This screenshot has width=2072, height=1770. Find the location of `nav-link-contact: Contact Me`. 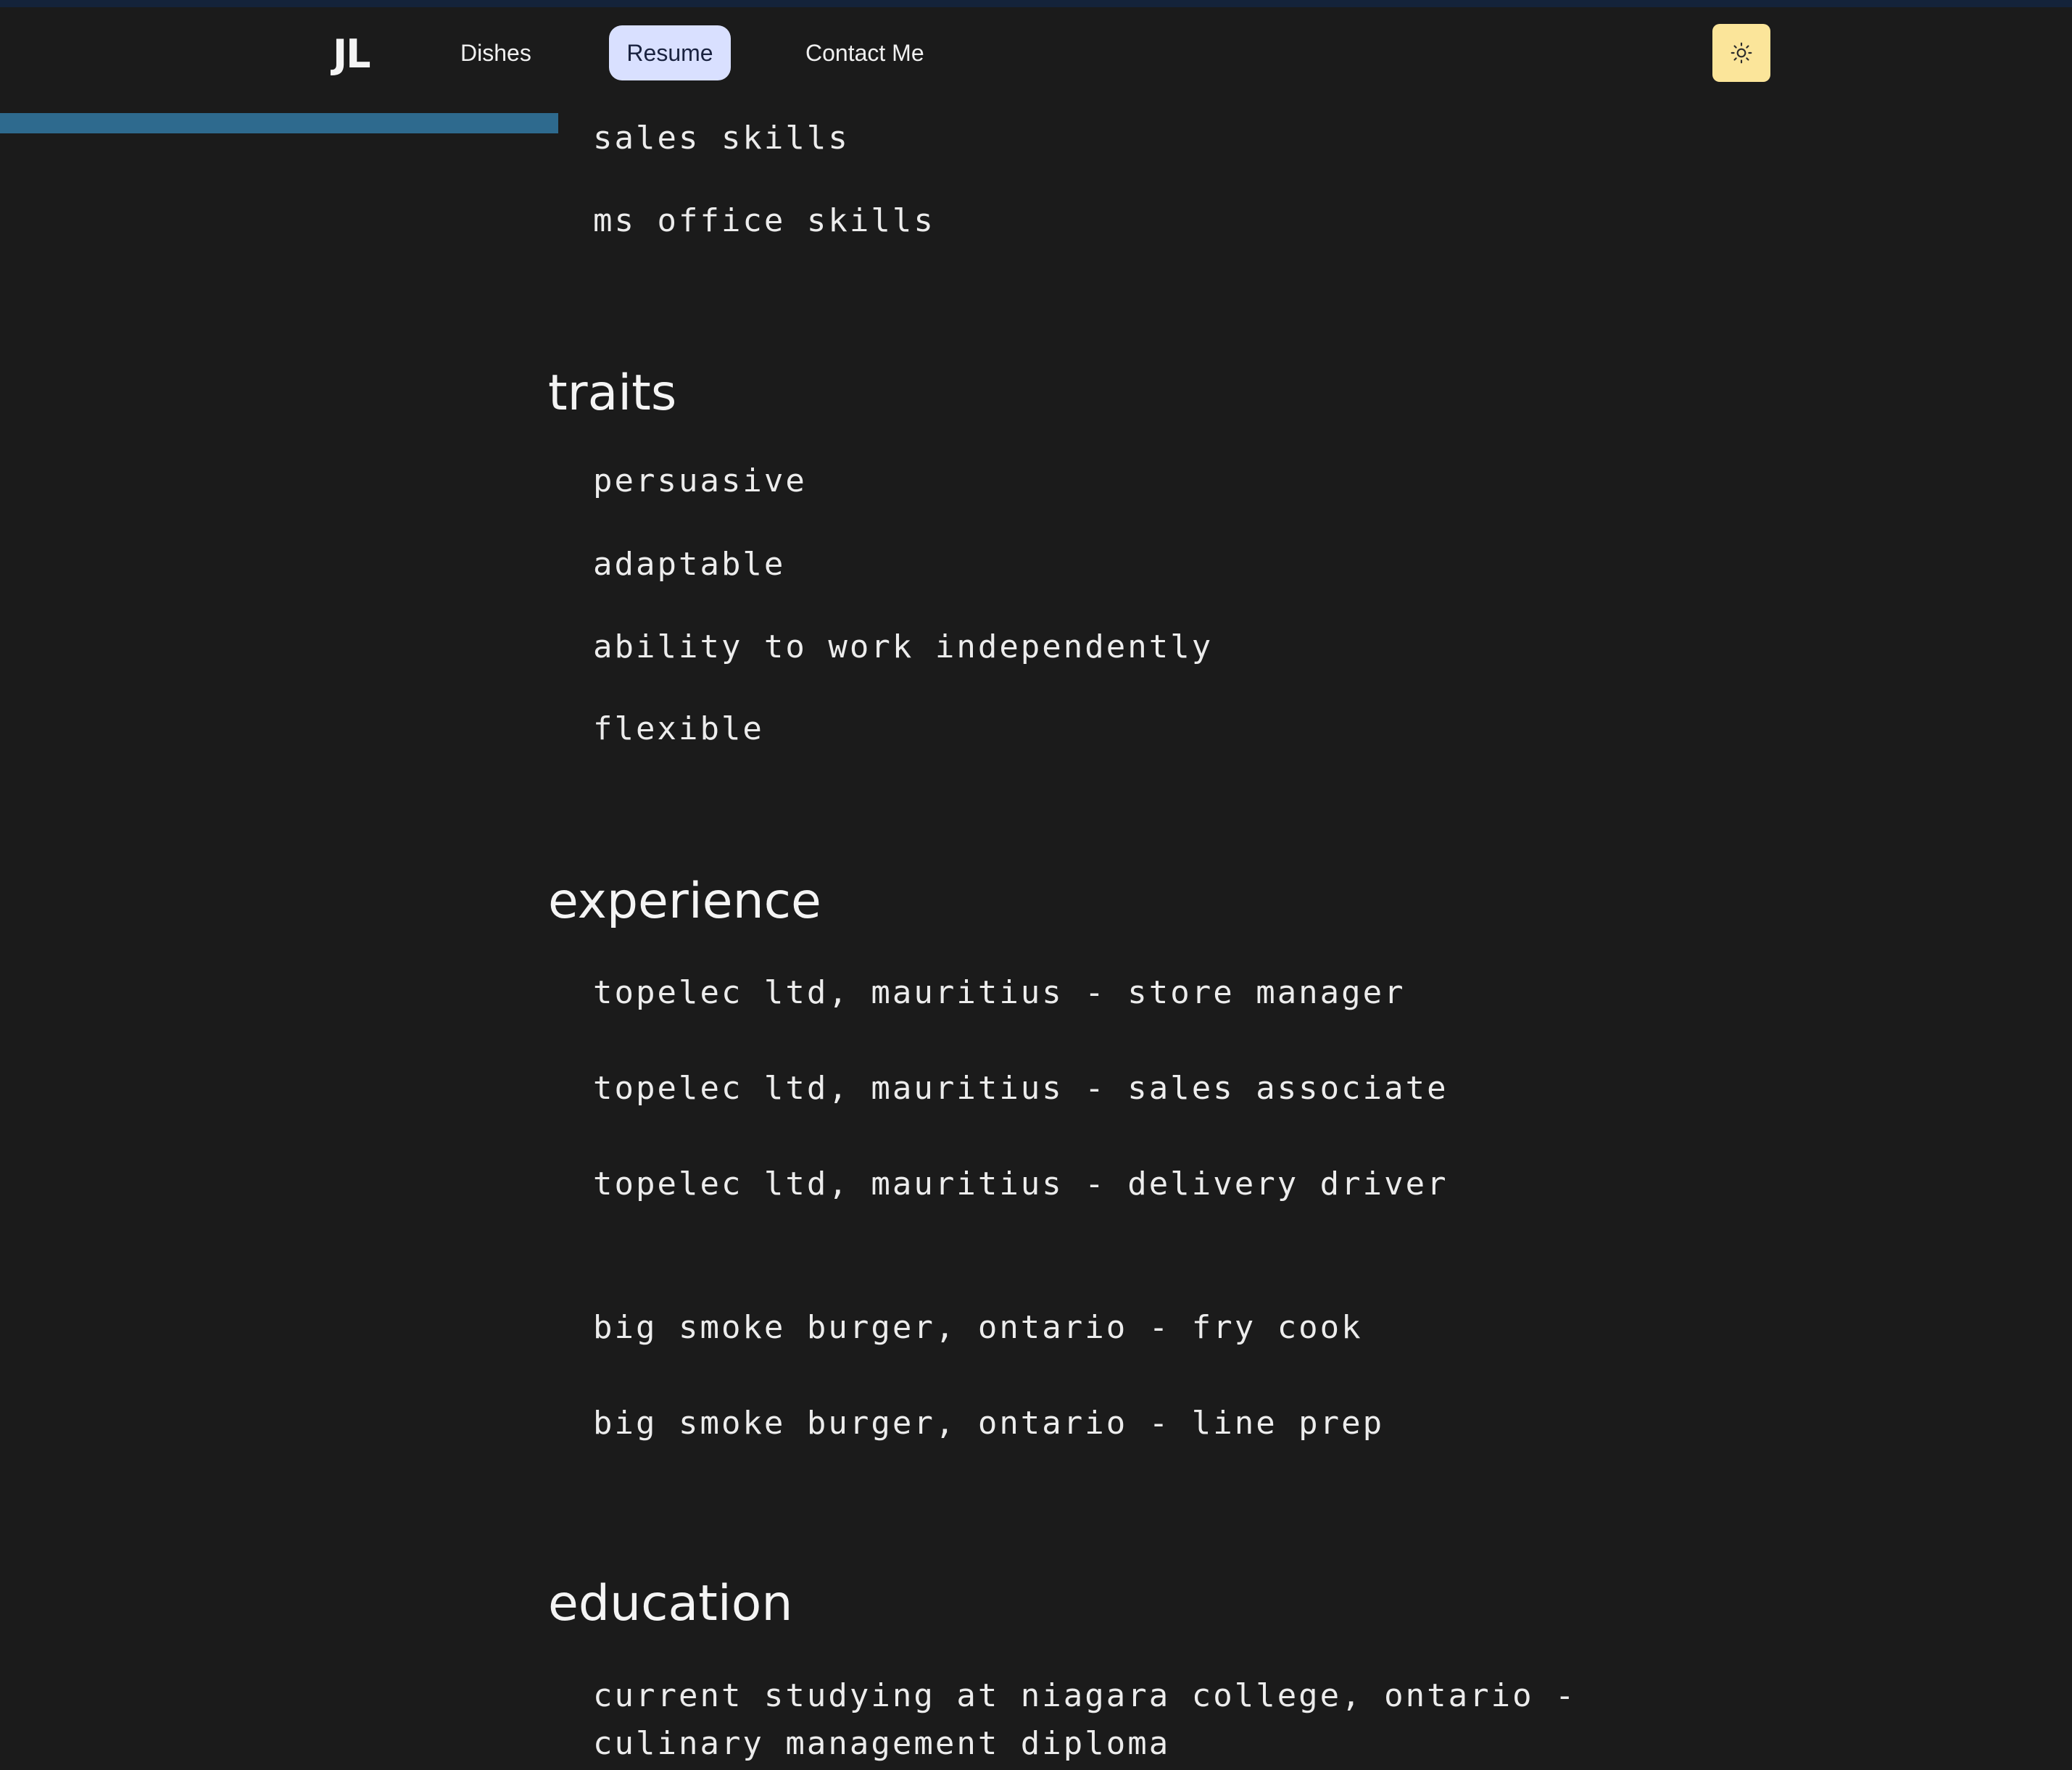

nav-link-contact: Contact Me is located at coordinates (865, 52).